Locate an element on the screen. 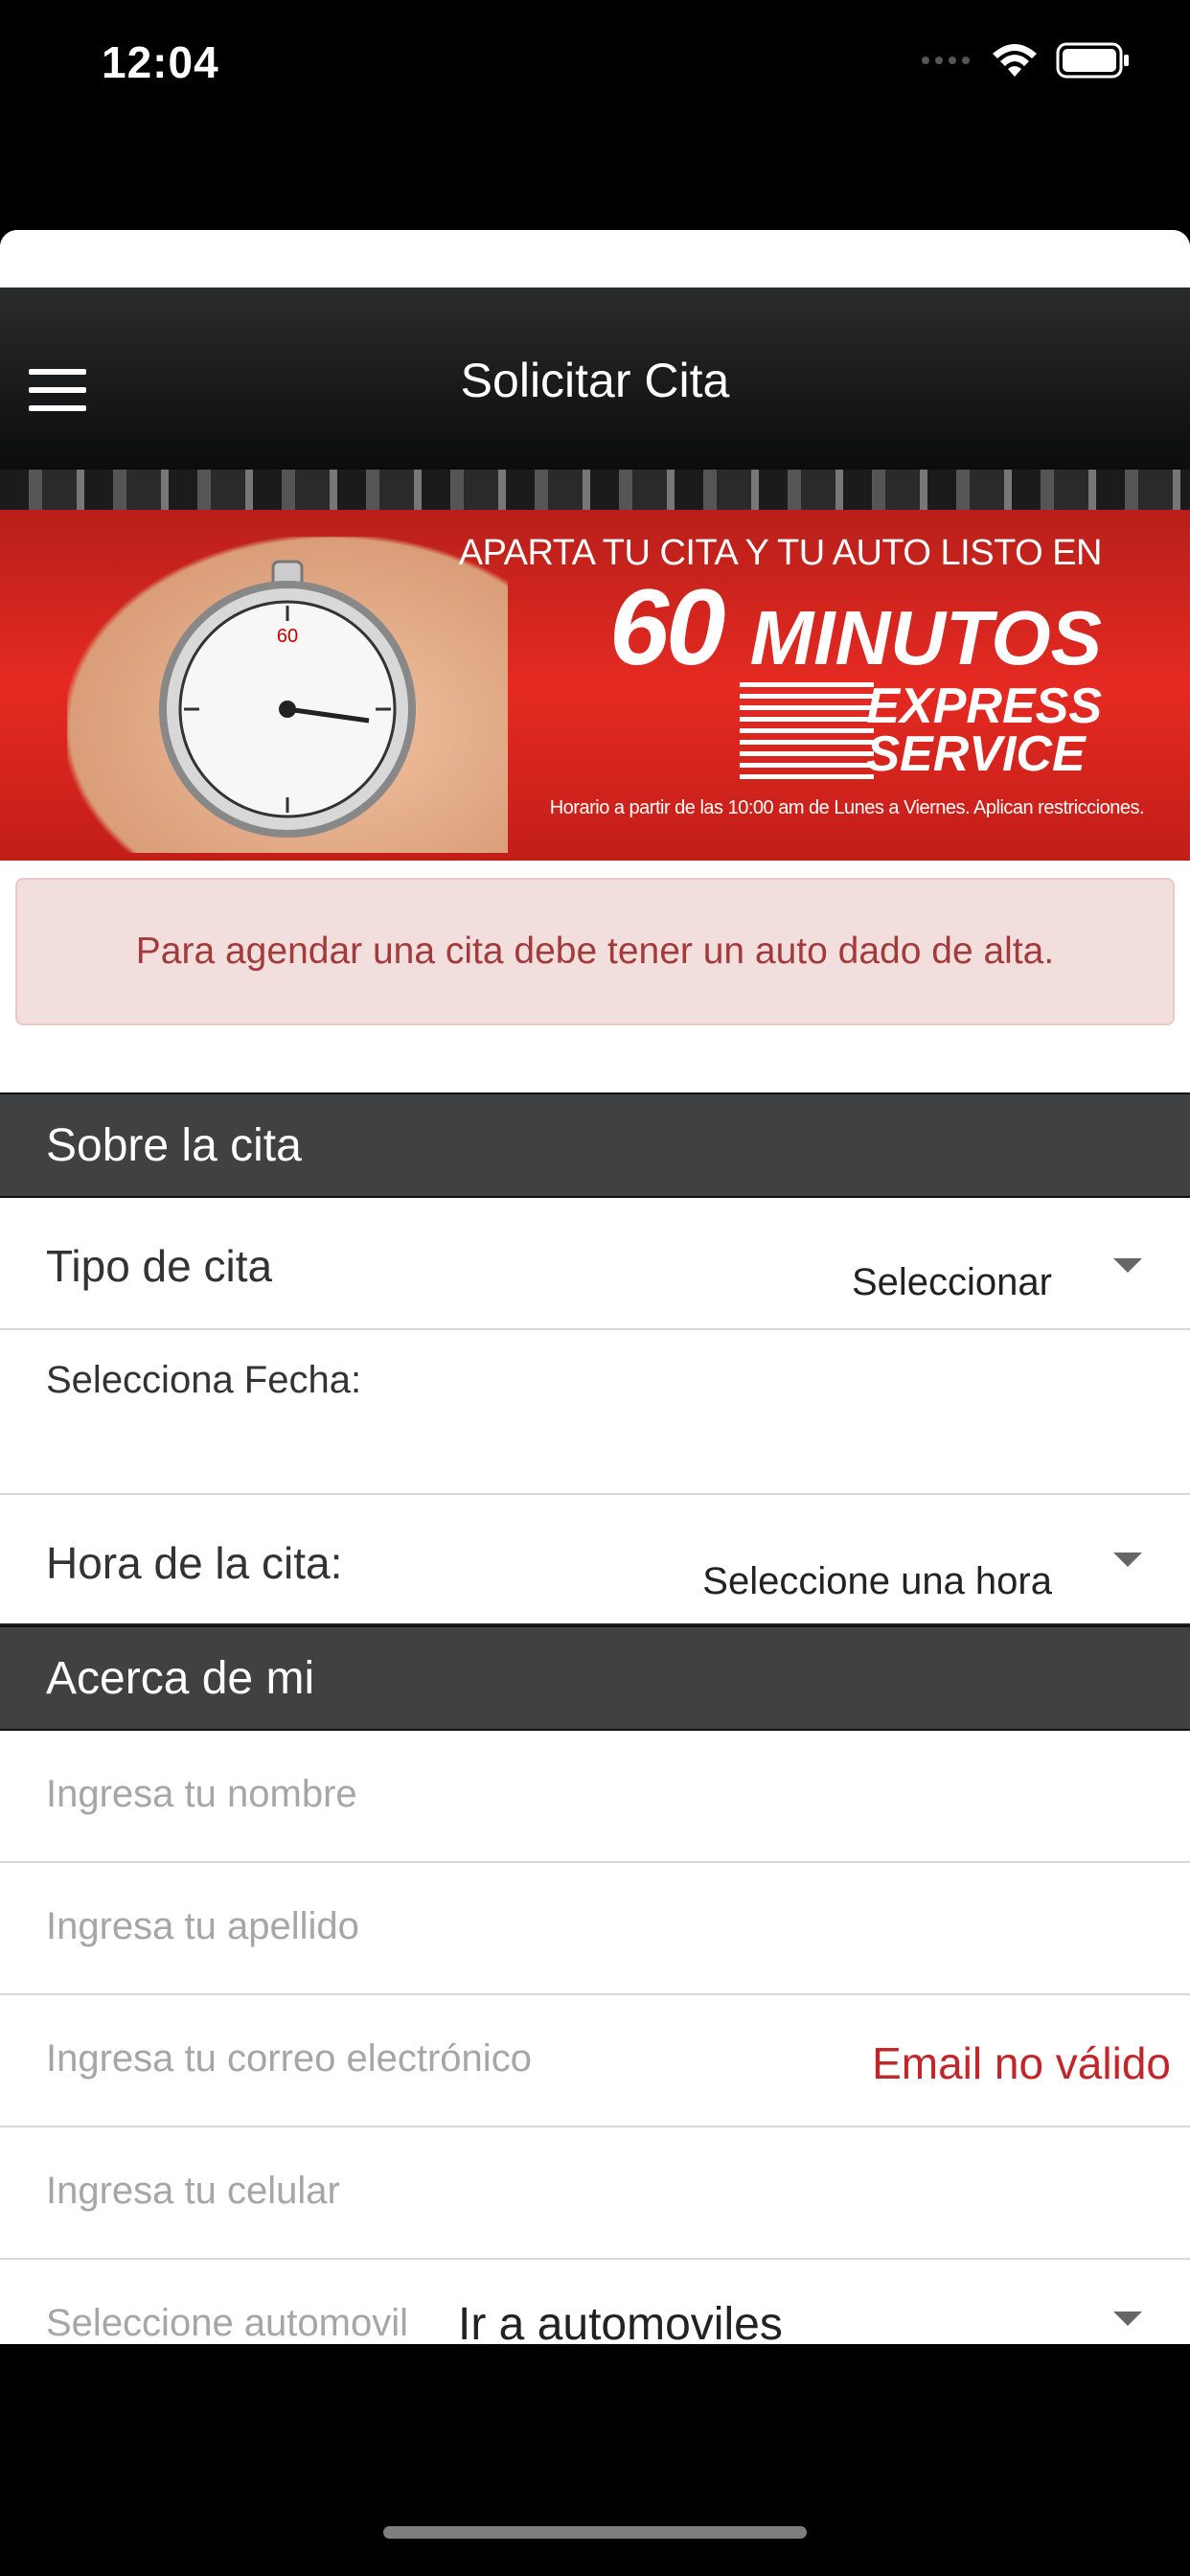  tipo-cita-value: Seleccionar is located at coordinates (952, 1282).